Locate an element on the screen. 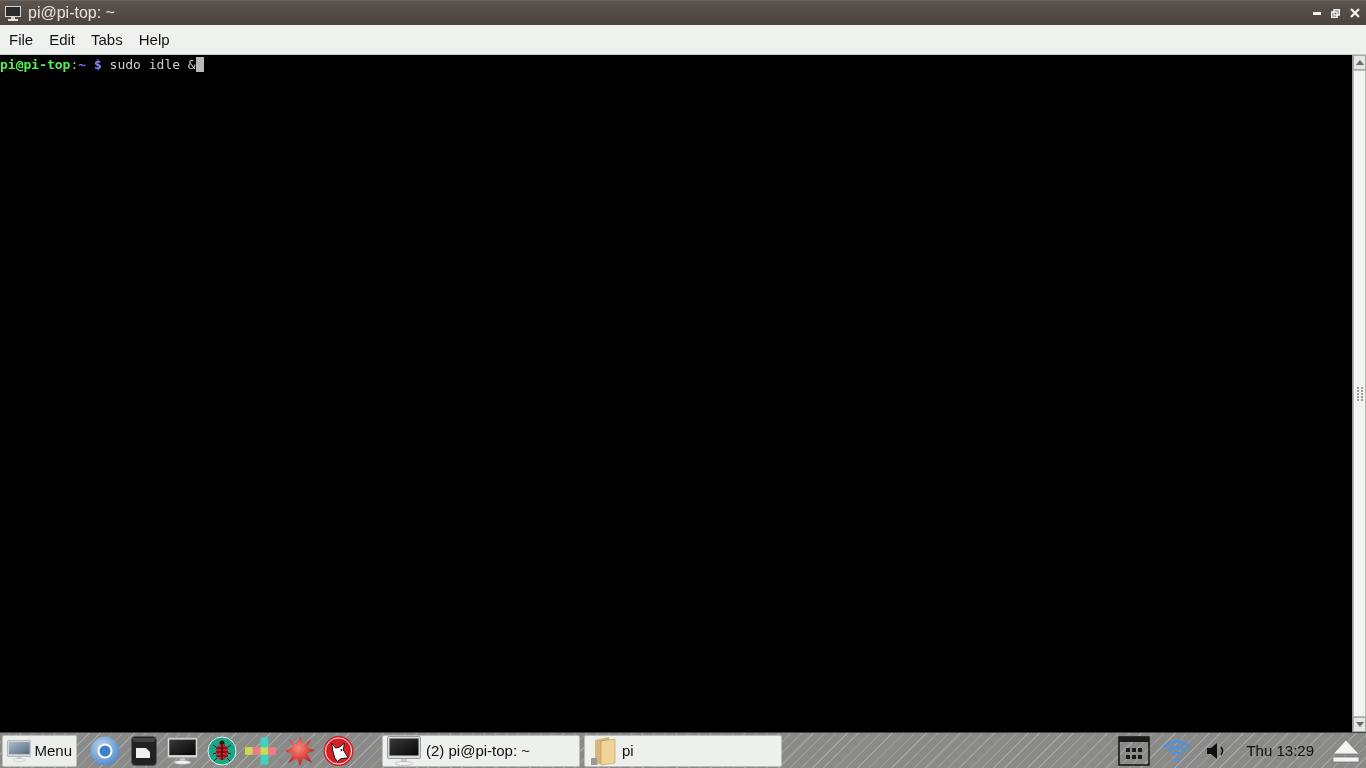  globe-ring-icon is located at coordinates (104, 750).